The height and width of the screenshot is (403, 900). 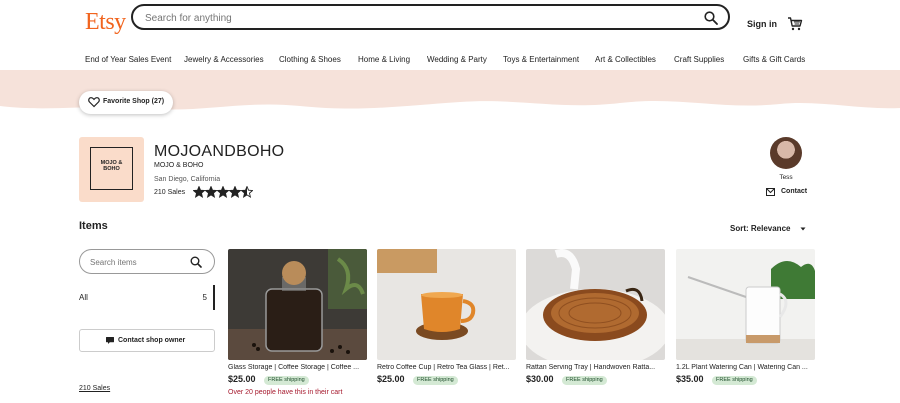 I want to click on shop-logo-frame: MOJO & BOHO, so click(x=111, y=168).